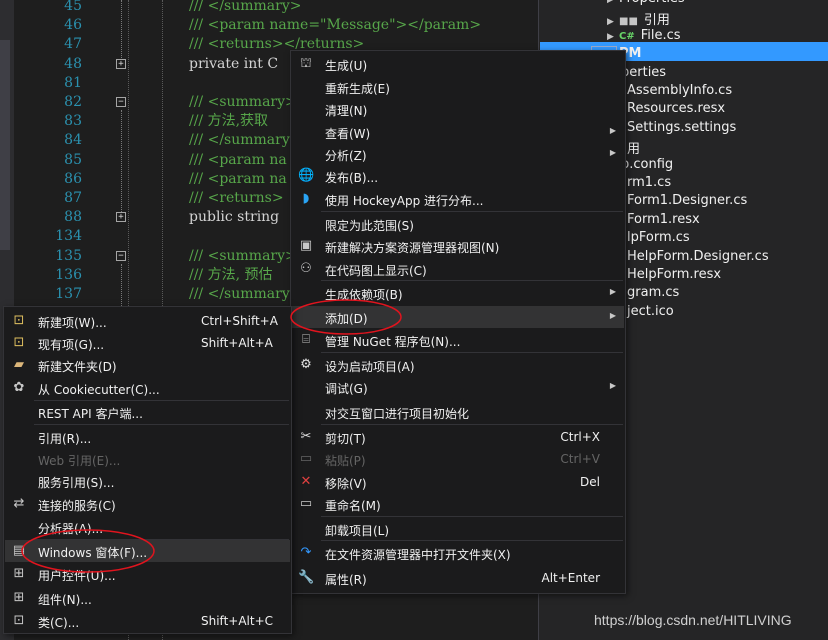 This screenshot has width=828, height=640. What do you see at coordinates (418, 555) in the screenshot?
I see `menu-item-label: 在文件资源管理器中打开文件夹(X)` at bounding box center [418, 555].